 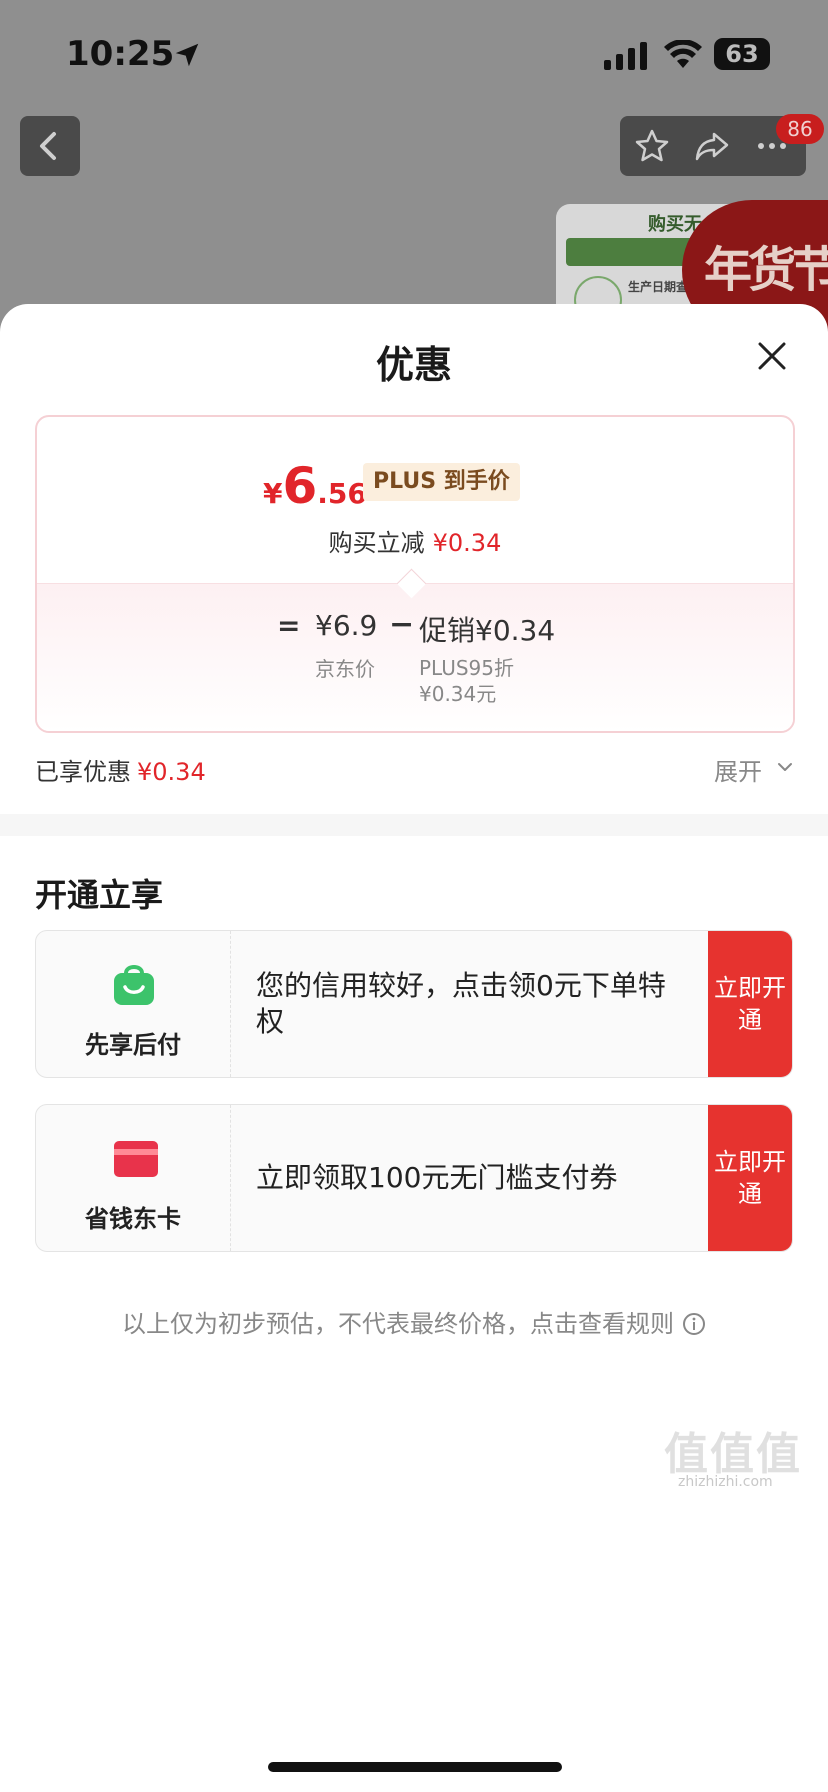 I want to click on promo-value: 促销¥0.34, so click(x=487, y=630).